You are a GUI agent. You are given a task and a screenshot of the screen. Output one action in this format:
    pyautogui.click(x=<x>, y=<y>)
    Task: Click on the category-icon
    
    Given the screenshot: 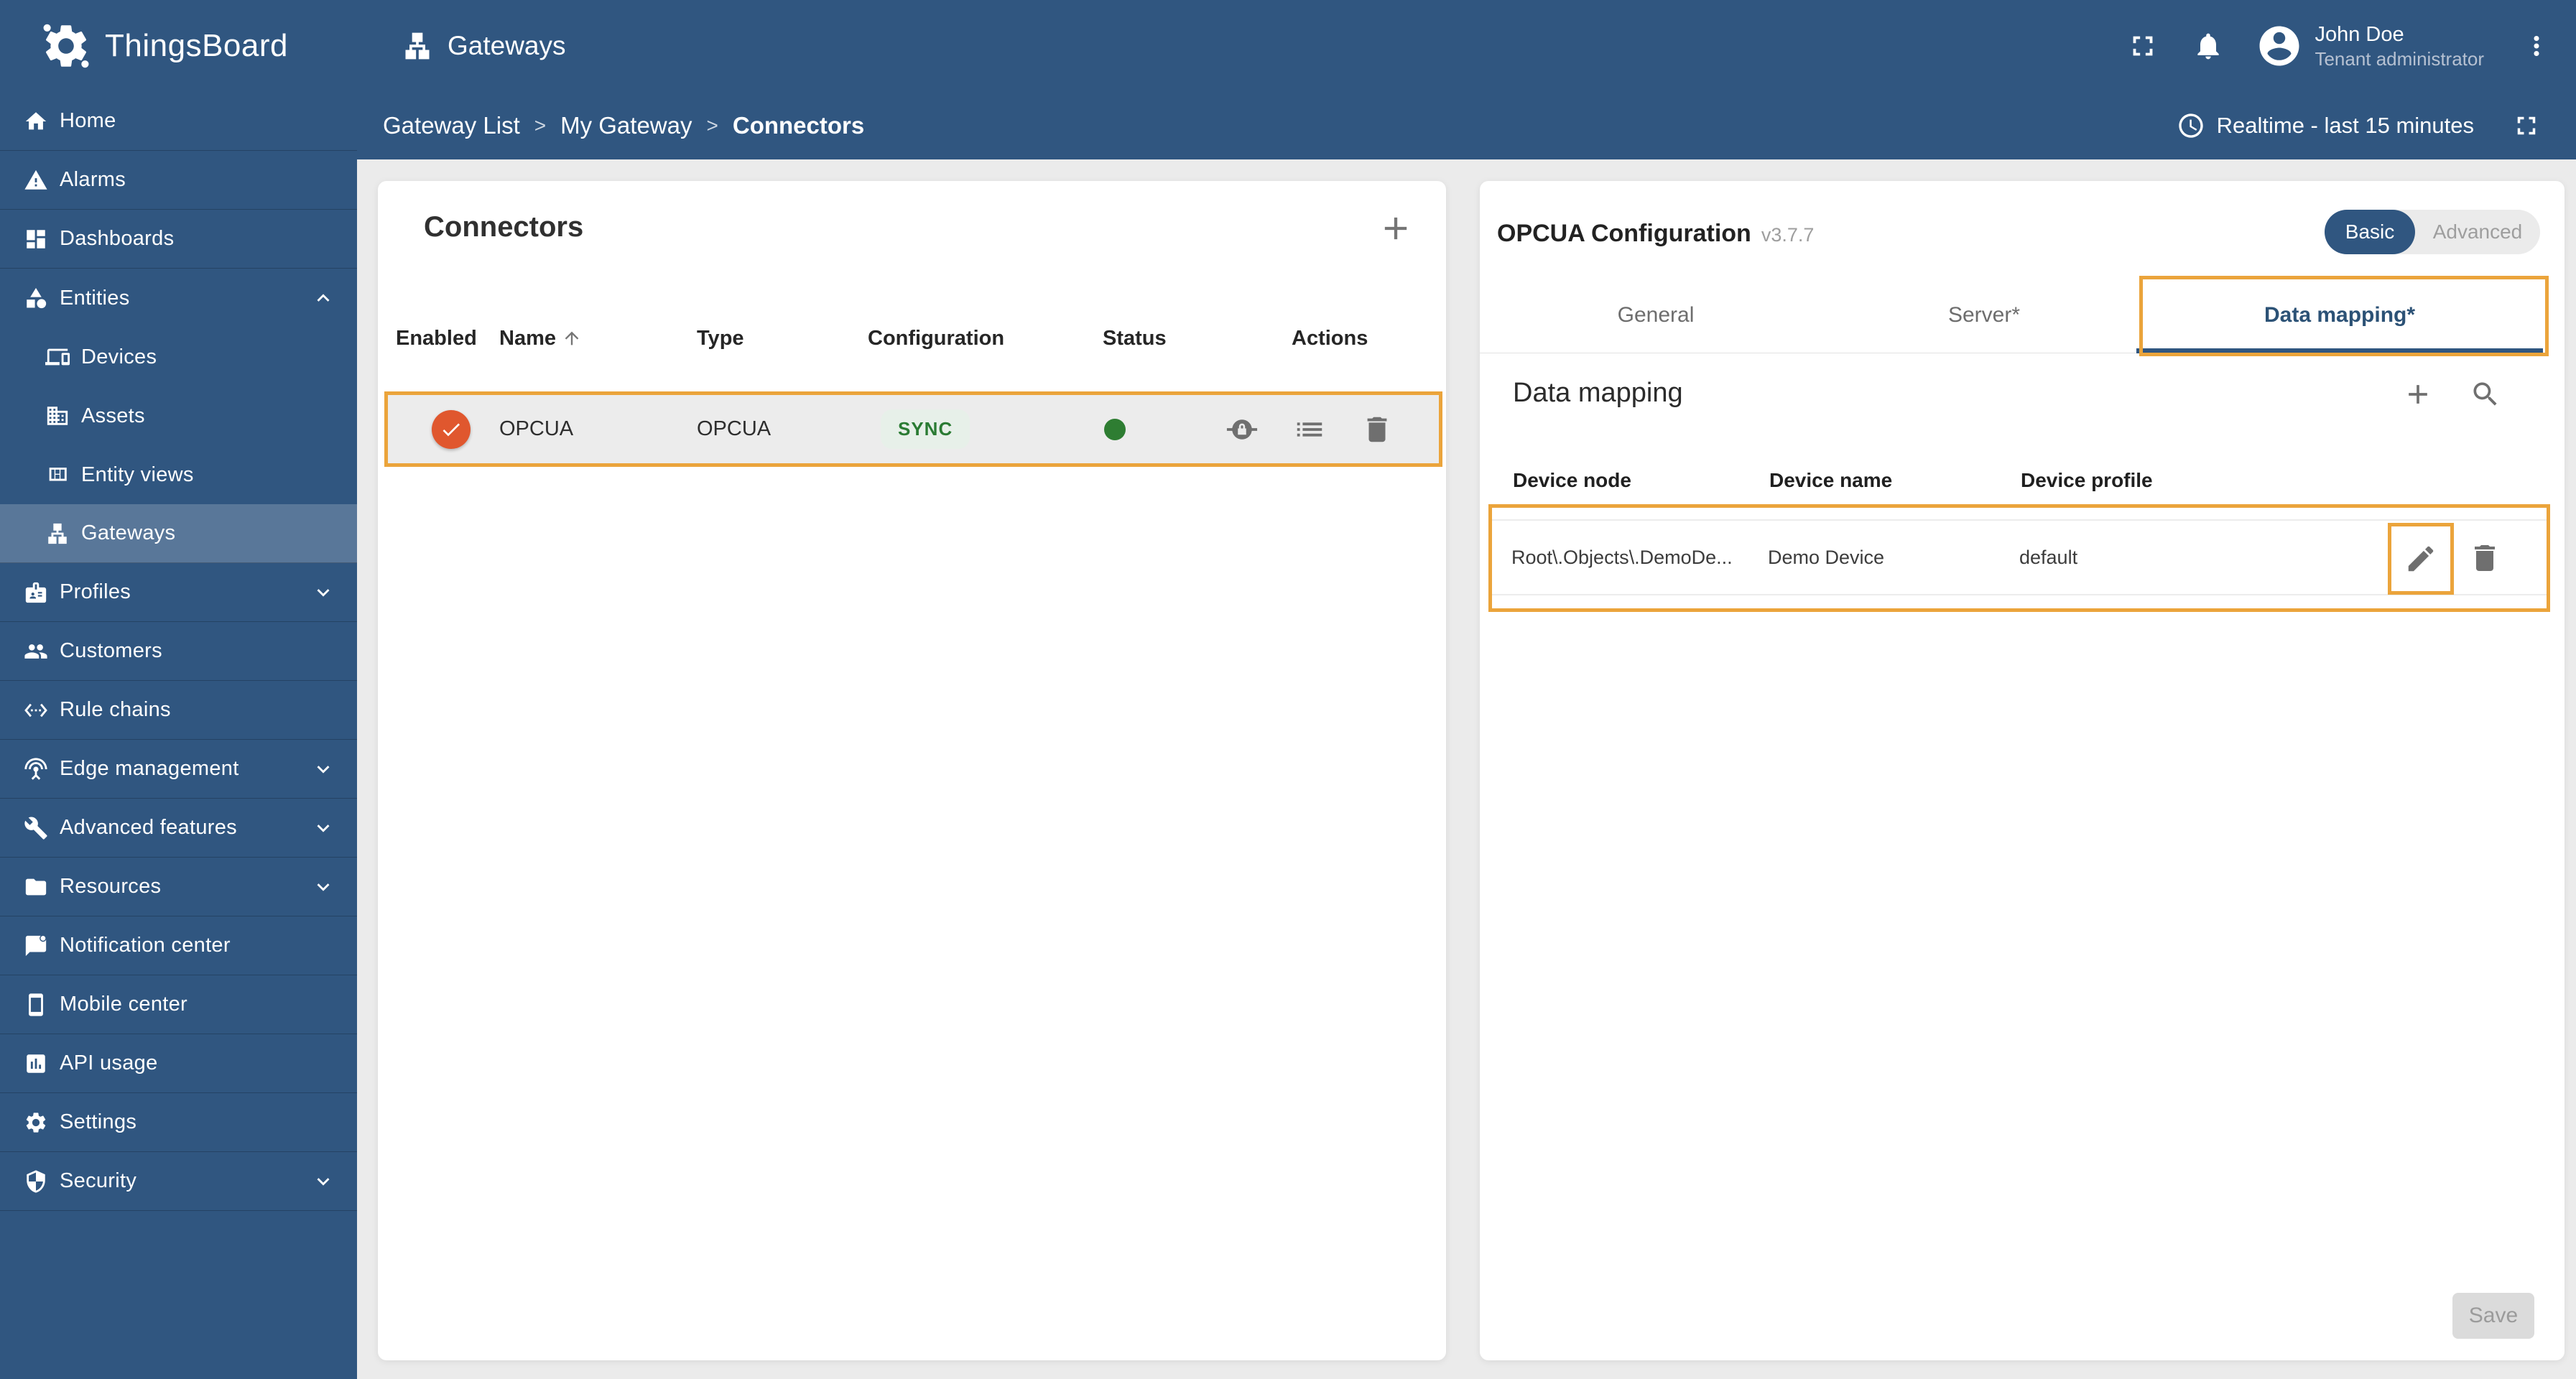 What is the action you would take?
    pyautogui.click(x=36, y=298)
    